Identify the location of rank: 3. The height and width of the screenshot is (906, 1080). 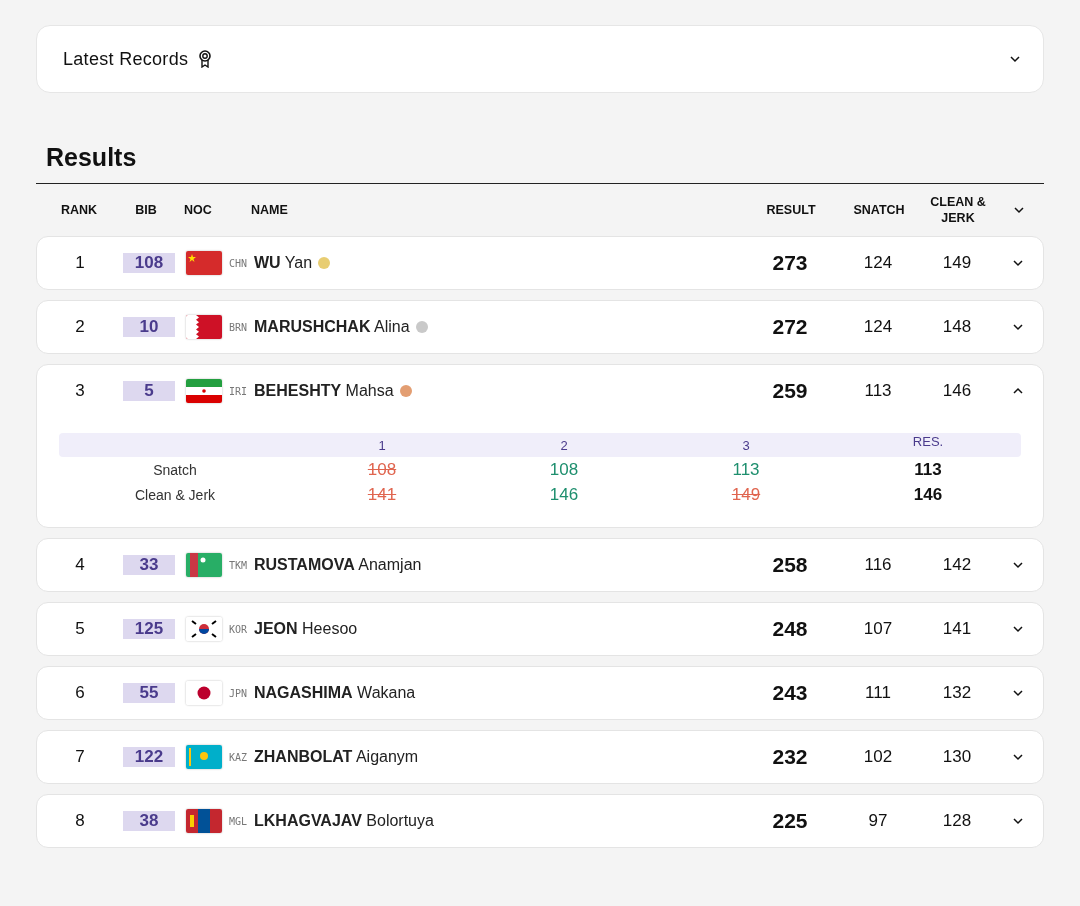
(80, 391).